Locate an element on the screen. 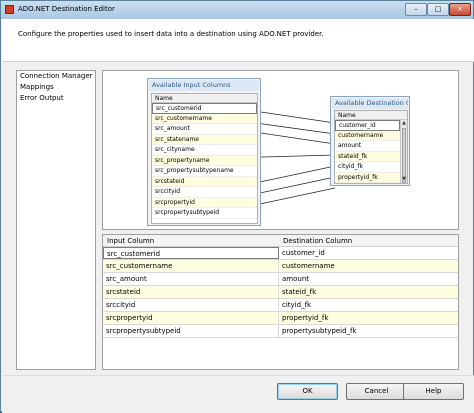 Image resolution: width=474 pixels, height=413 pixels. table-row: srcstateid stateid_fk is located at coordinates (280, 292).